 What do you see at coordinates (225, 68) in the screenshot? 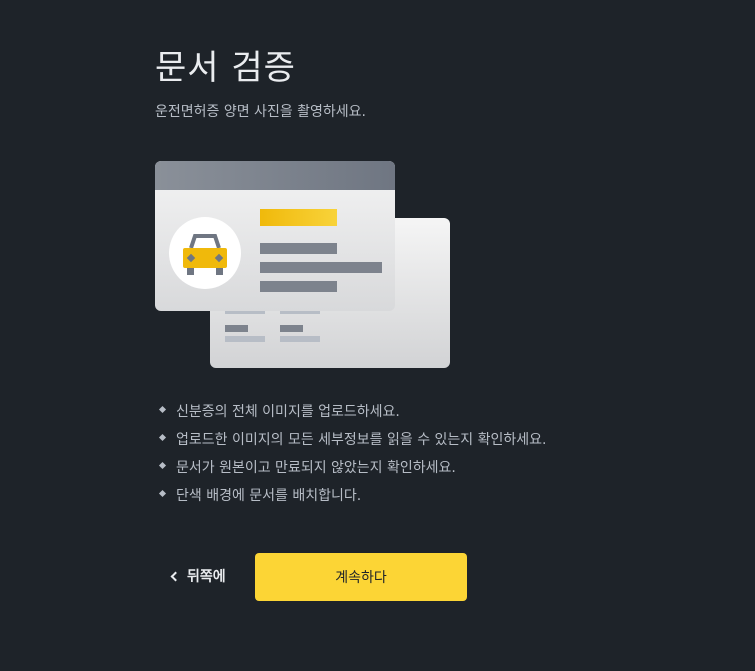
I see `page-title: 문서 검증` at bounding box center [225, 68].